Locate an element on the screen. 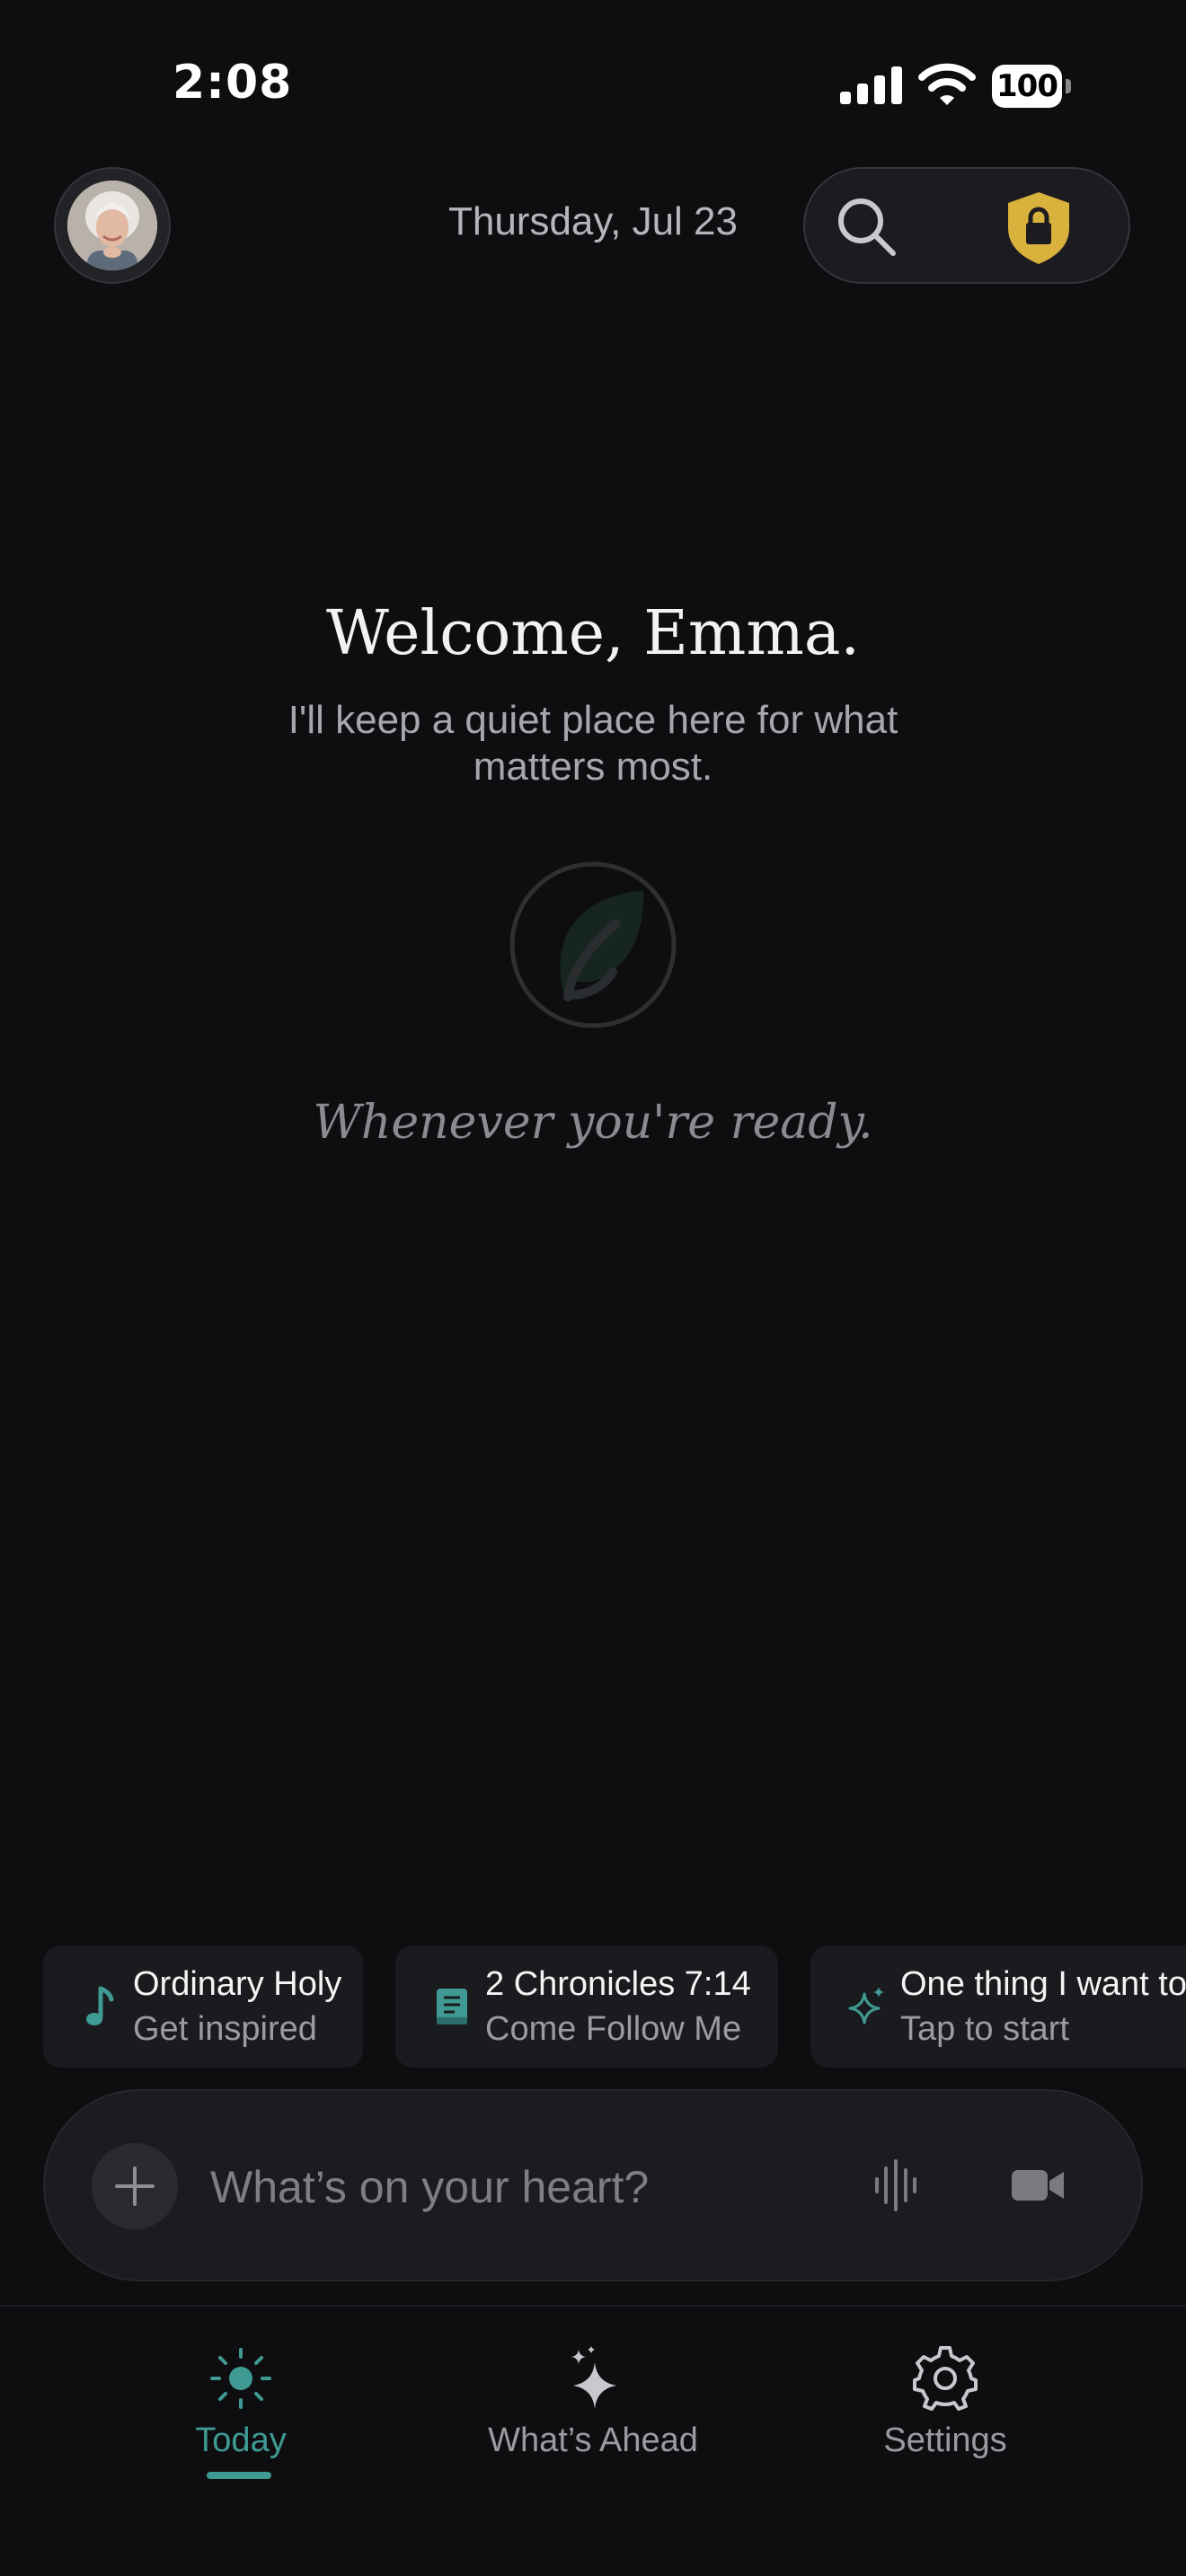 The width and height of the screenshot is (1186, 2576). tab-bar-divider is located at coordinates (593, 2306).